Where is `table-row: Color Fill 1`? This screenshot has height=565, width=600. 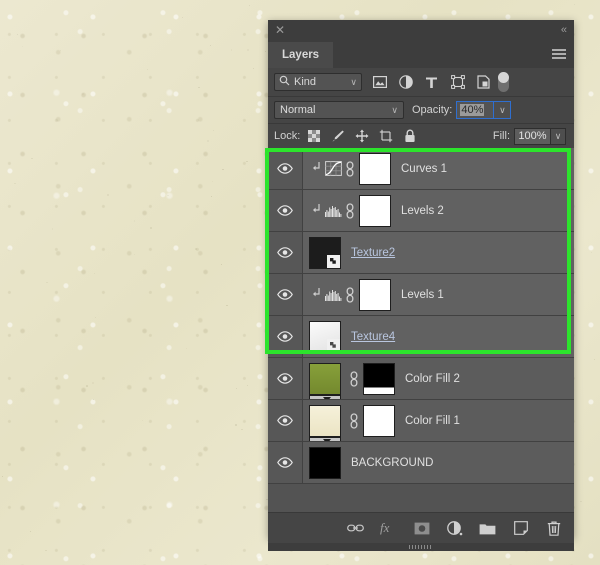
table-row: Color Fill 1 is located at coordinates (421, 421).